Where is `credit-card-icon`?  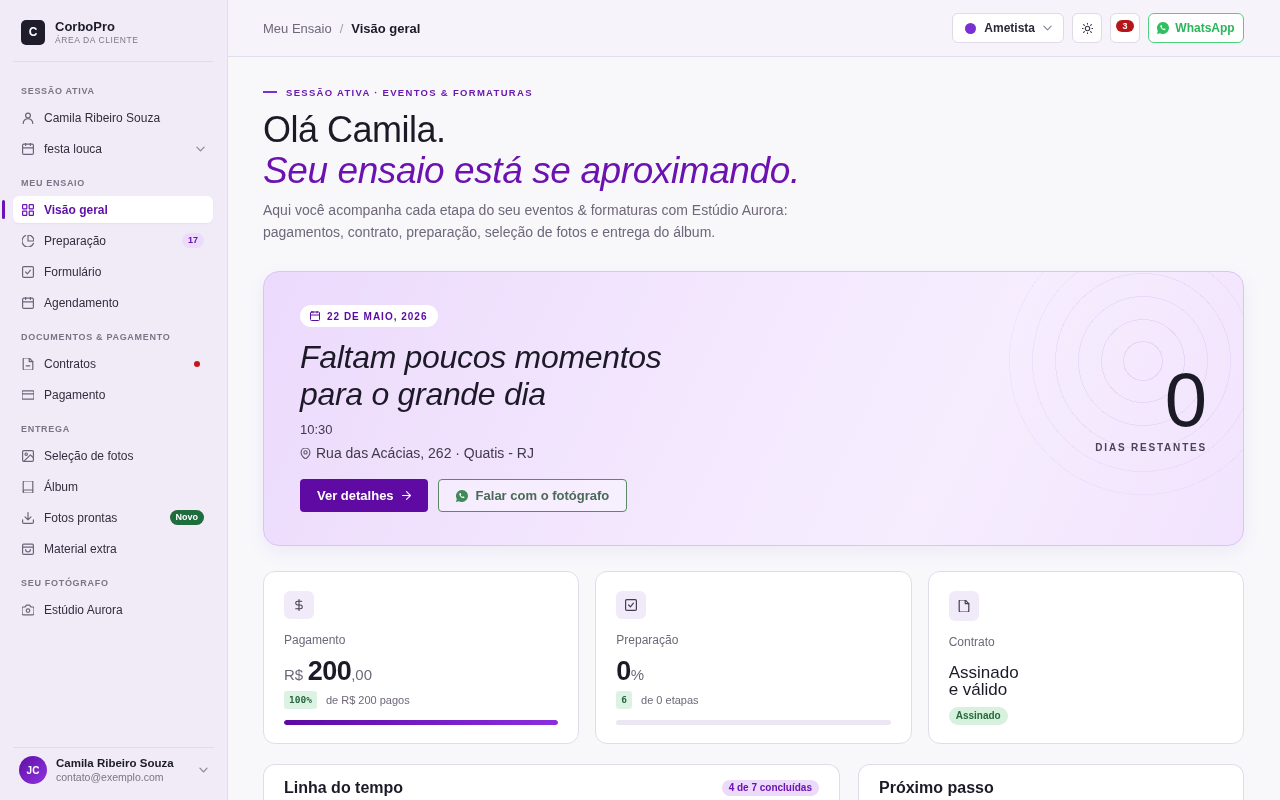
credit-card-icon is located at coordinates (28, 394).